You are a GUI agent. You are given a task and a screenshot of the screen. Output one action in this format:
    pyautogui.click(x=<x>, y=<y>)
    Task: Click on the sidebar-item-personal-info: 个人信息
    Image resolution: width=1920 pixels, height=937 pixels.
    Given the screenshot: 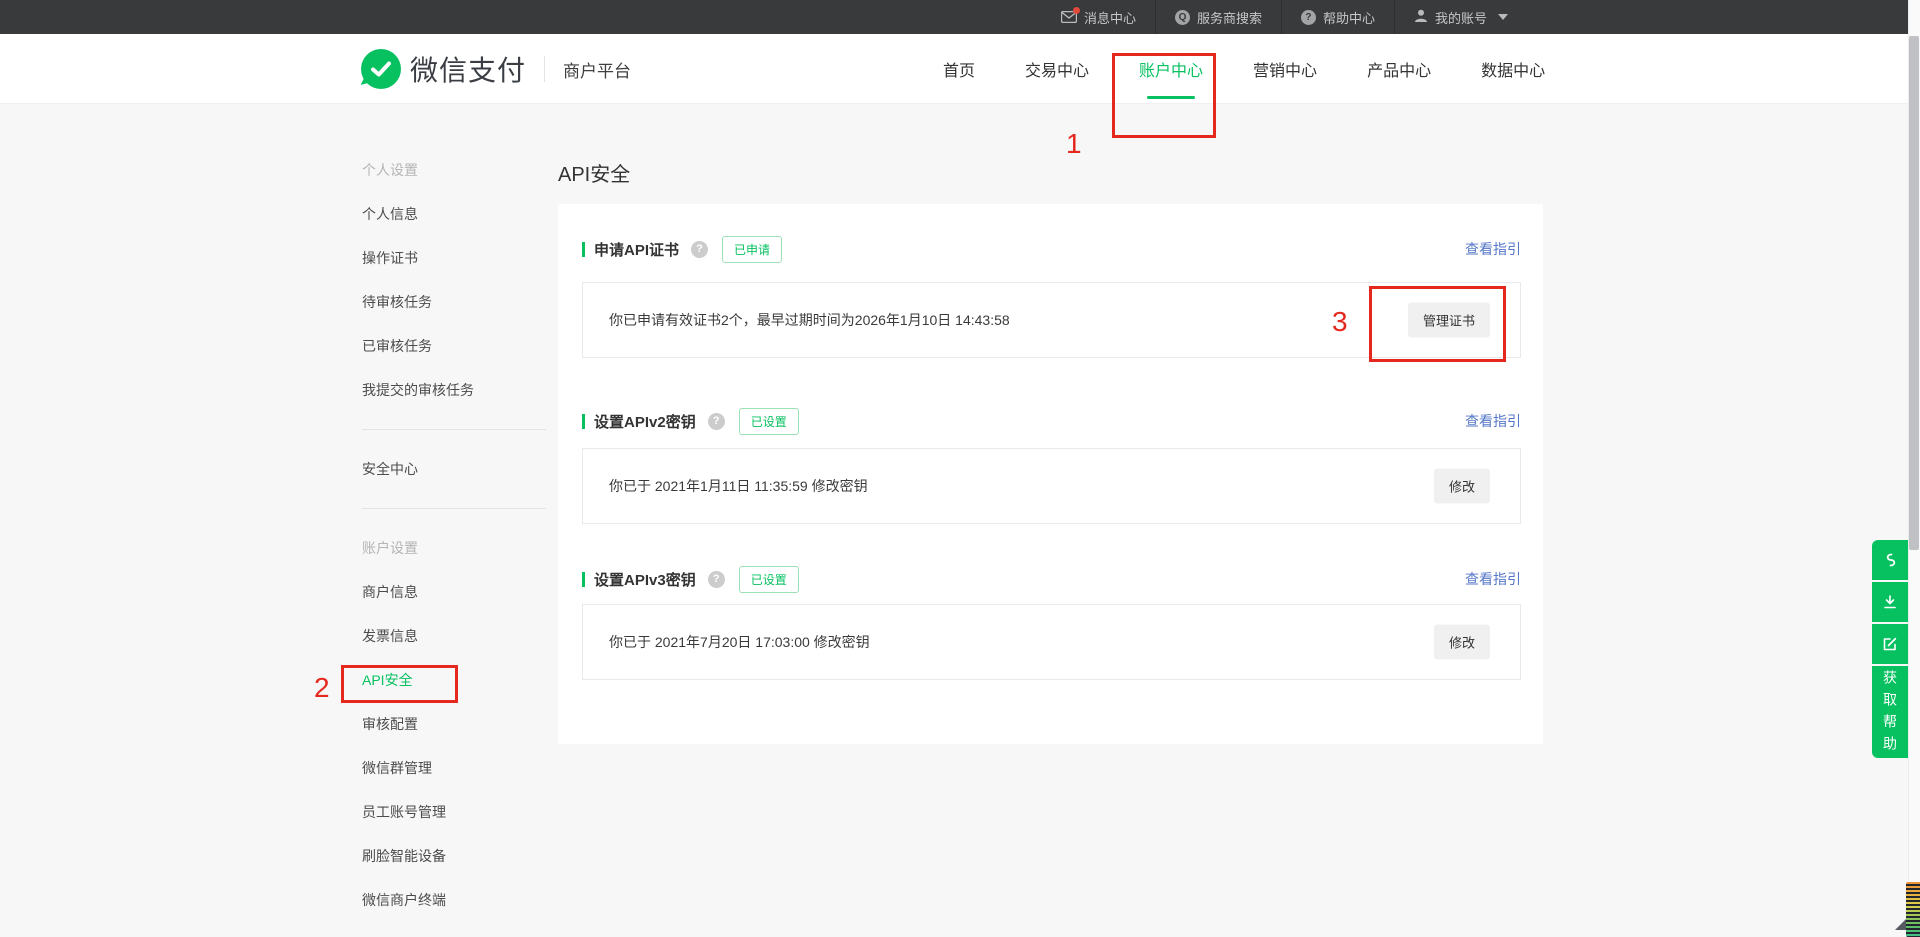 What is the action you would take?
    pyautogui.click(x=454, y=214)
    